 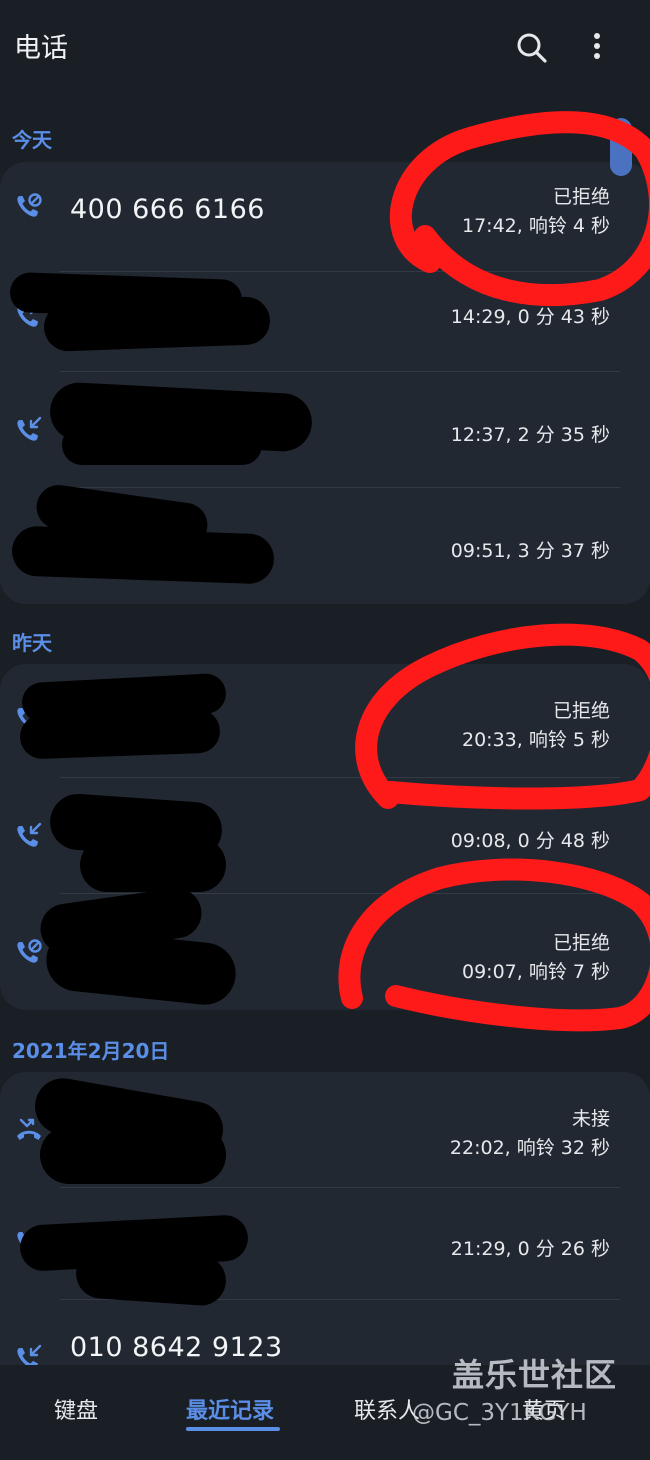 What do you see at coordinates (167, 209) in the screenshot?
I see `contact-name: 400 666 6166` at bounding box center [167, 209].